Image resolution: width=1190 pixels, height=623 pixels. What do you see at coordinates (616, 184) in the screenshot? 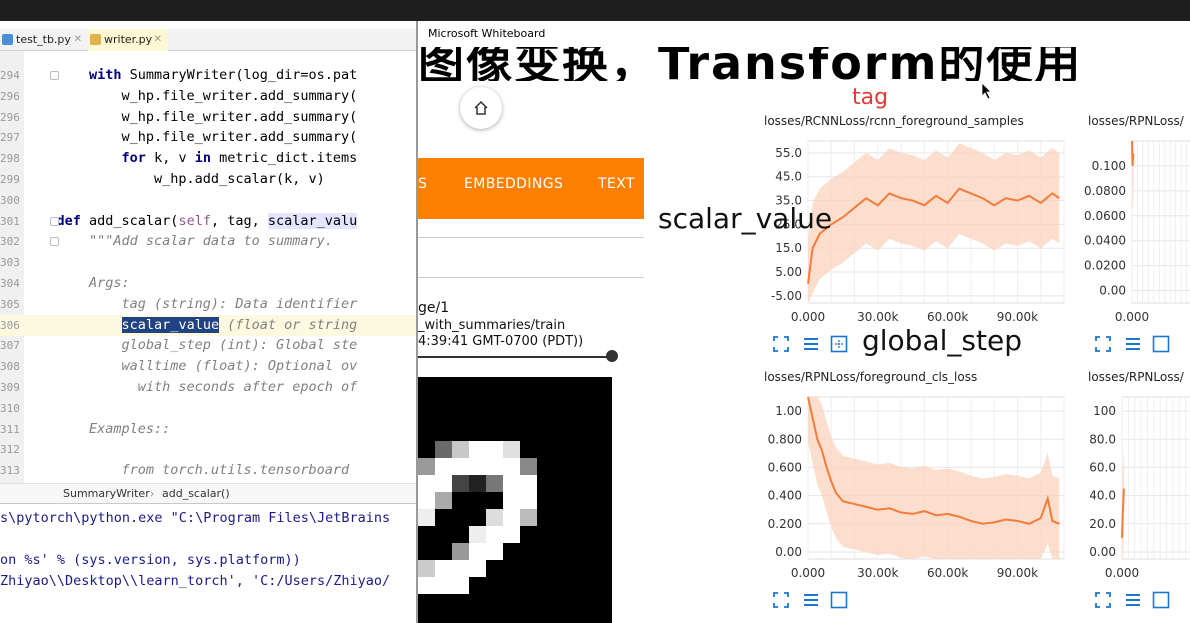
I see `tab-text: TEXT` at bounding box center [616, 184].